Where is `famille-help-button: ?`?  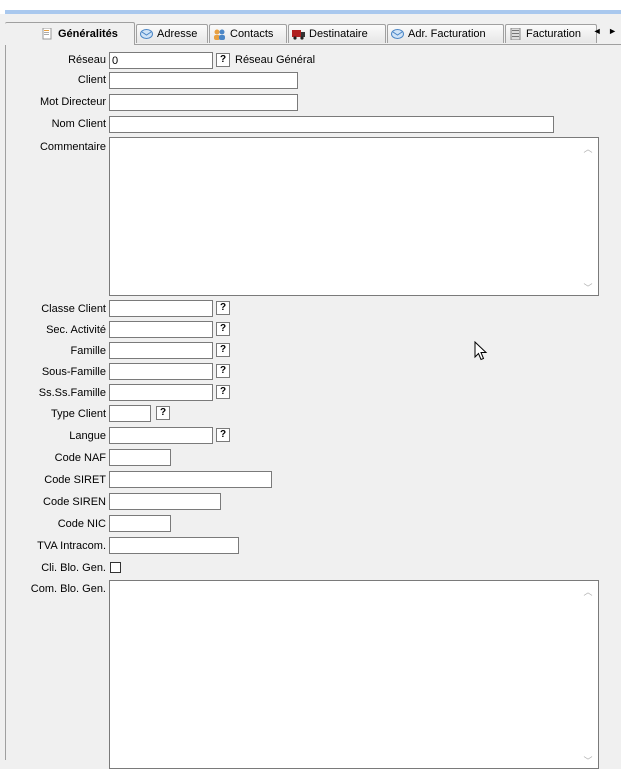
famille-help-button: ? is located at coordinates (223, 350).